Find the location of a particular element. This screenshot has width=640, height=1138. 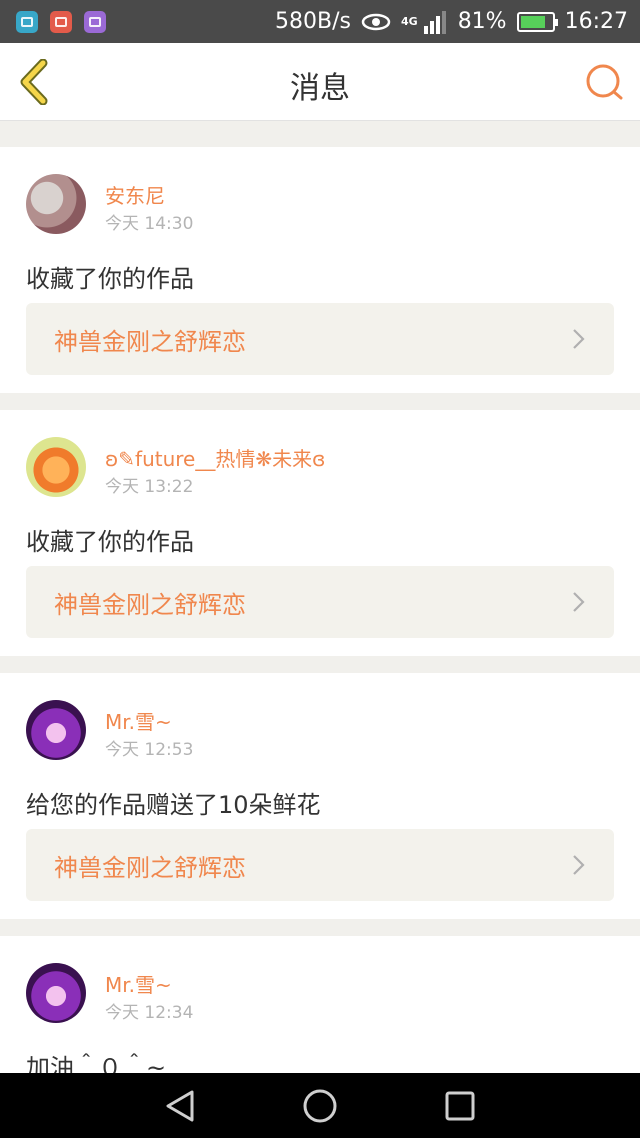

clock: 16:27 is located at coordinates (596, 21).